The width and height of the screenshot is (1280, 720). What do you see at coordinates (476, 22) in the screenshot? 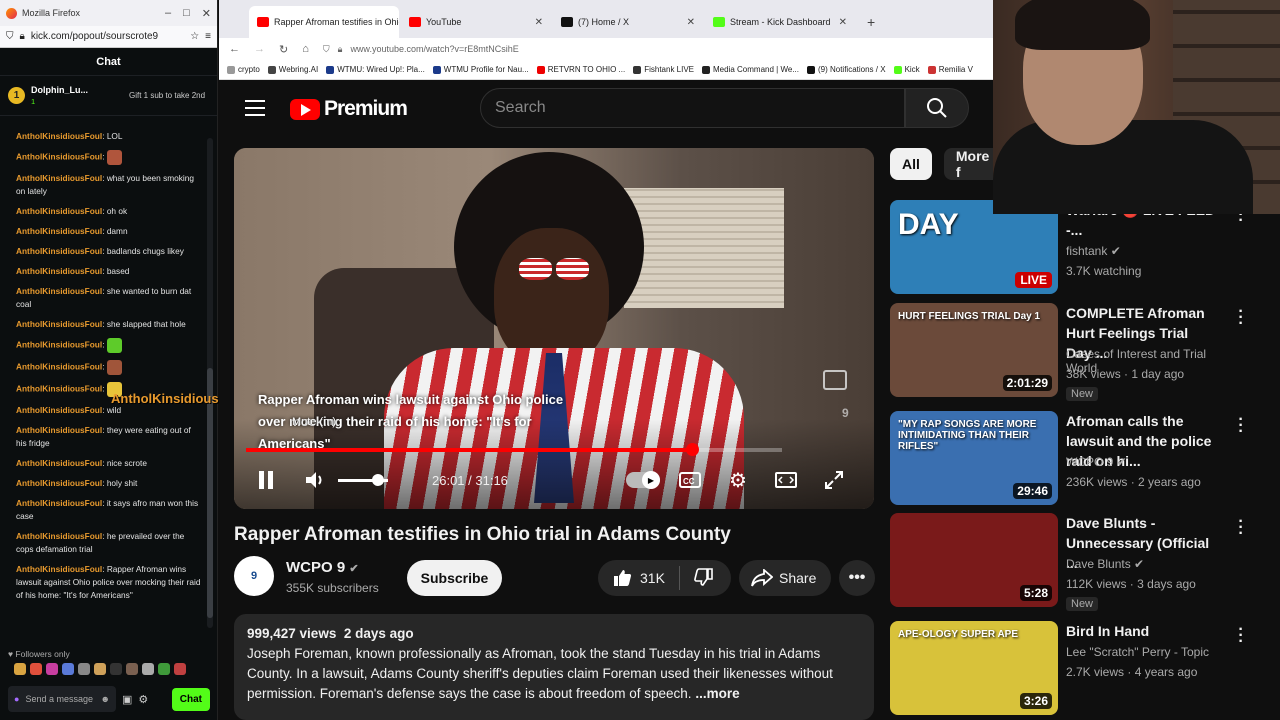
I see `browser-tab: YouTube ✕` at bounding box center [476, 22].